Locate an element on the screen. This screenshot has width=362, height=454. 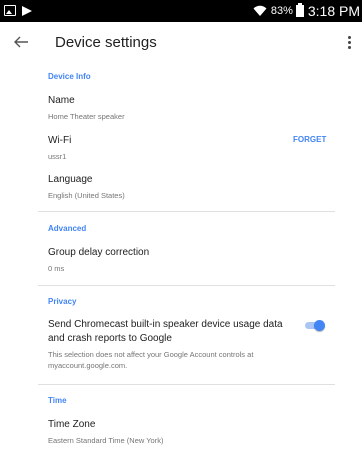
time-zone-value: Eastern Standard Time (New York) is located at coordinates (106, 440).